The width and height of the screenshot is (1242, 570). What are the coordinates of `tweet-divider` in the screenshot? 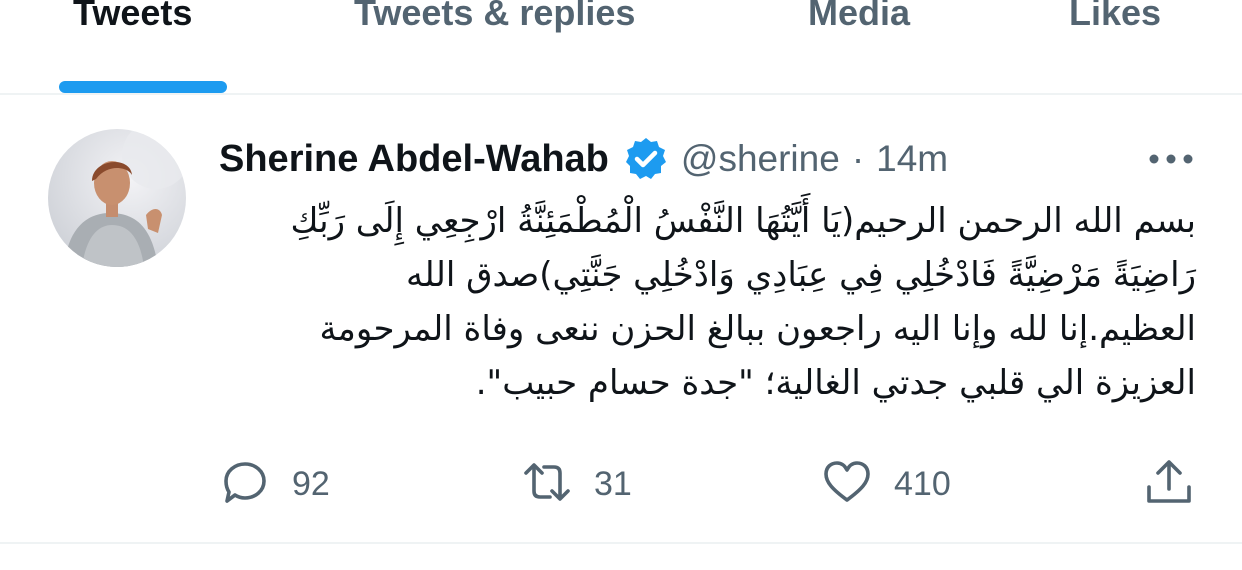 It's located at (621, 543).